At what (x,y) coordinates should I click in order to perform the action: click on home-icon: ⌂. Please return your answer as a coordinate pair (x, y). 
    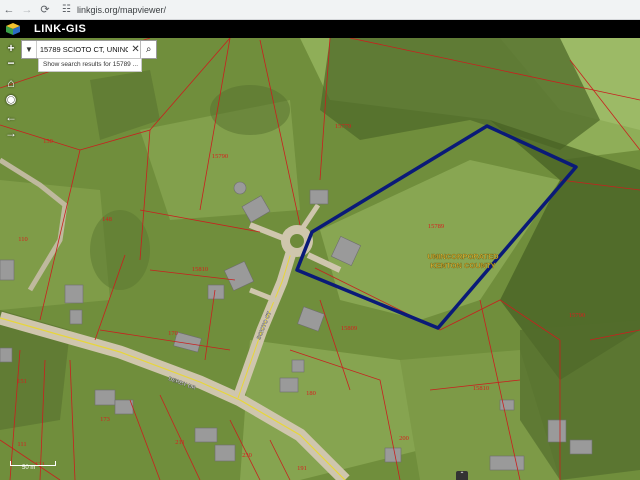
    Looking at the image, I should click on (11, 83).